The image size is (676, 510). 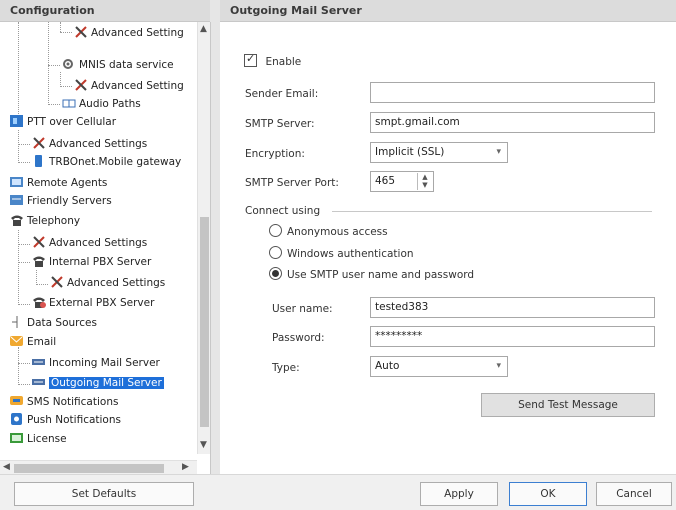 I want to click on email-icon, so click(x=17, y=341).